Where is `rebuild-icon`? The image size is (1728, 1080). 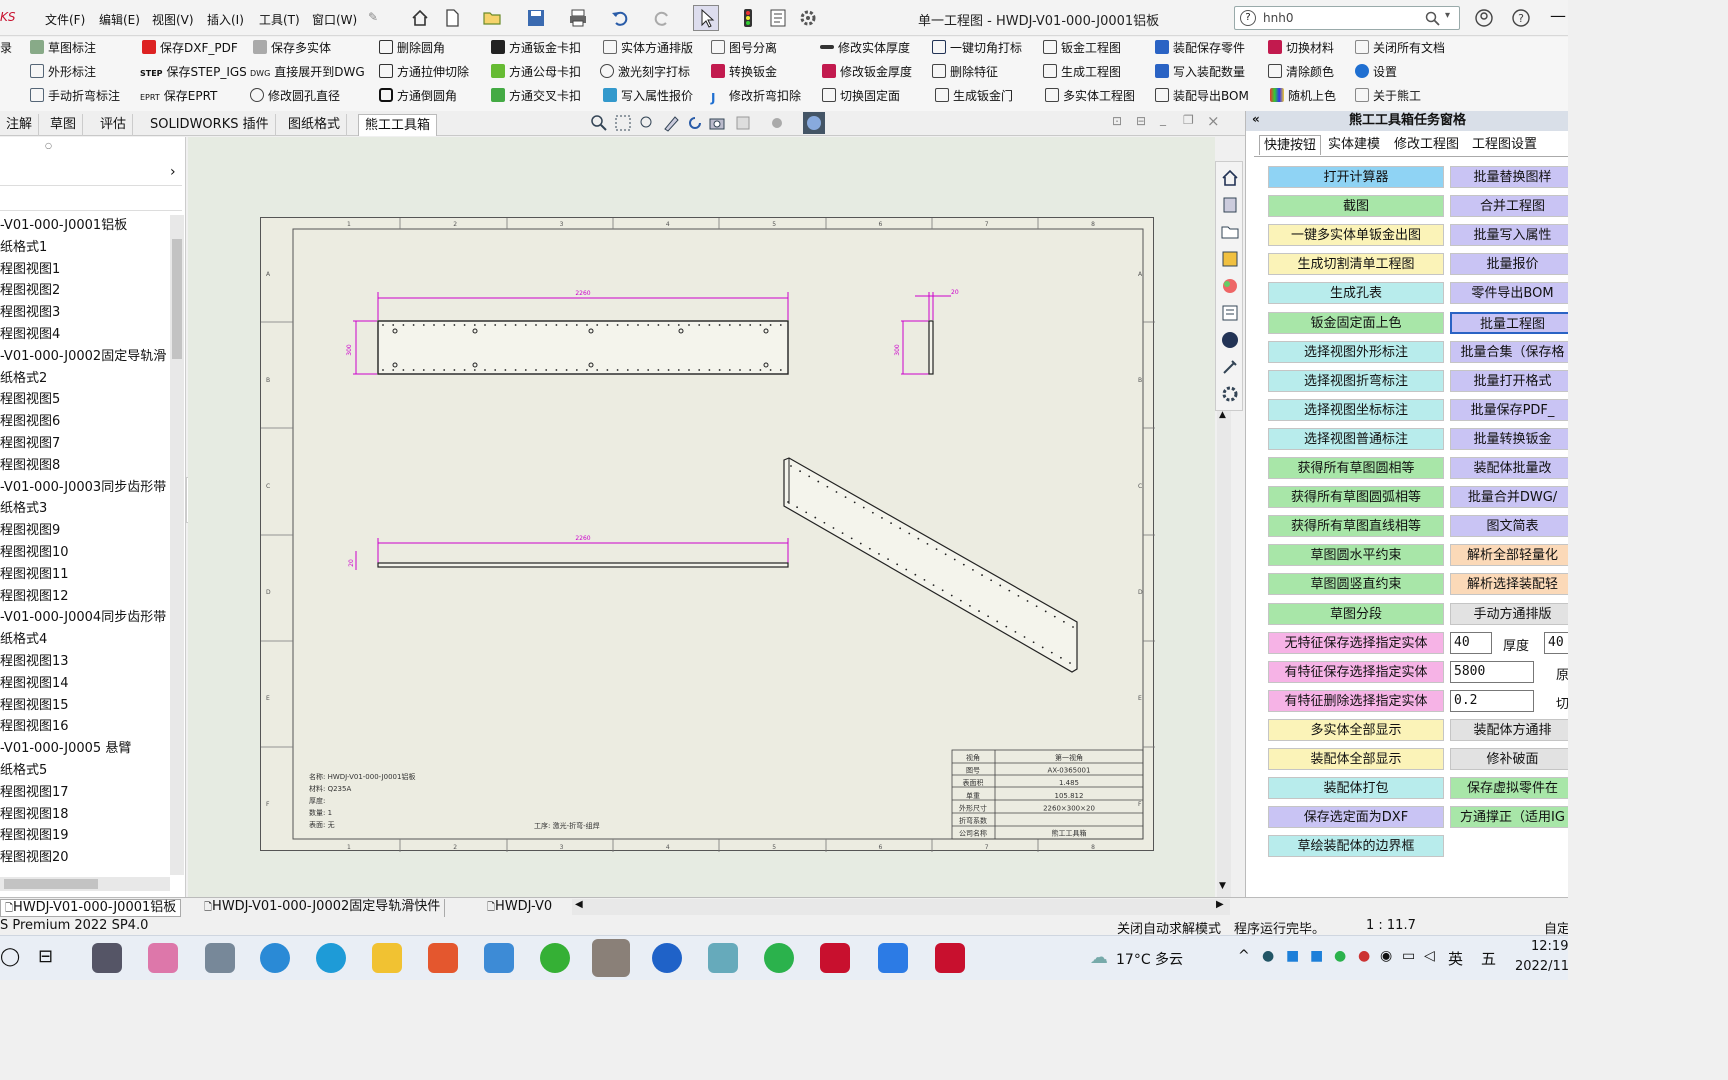
rebuild-icon is located at coordinates (695, 123).